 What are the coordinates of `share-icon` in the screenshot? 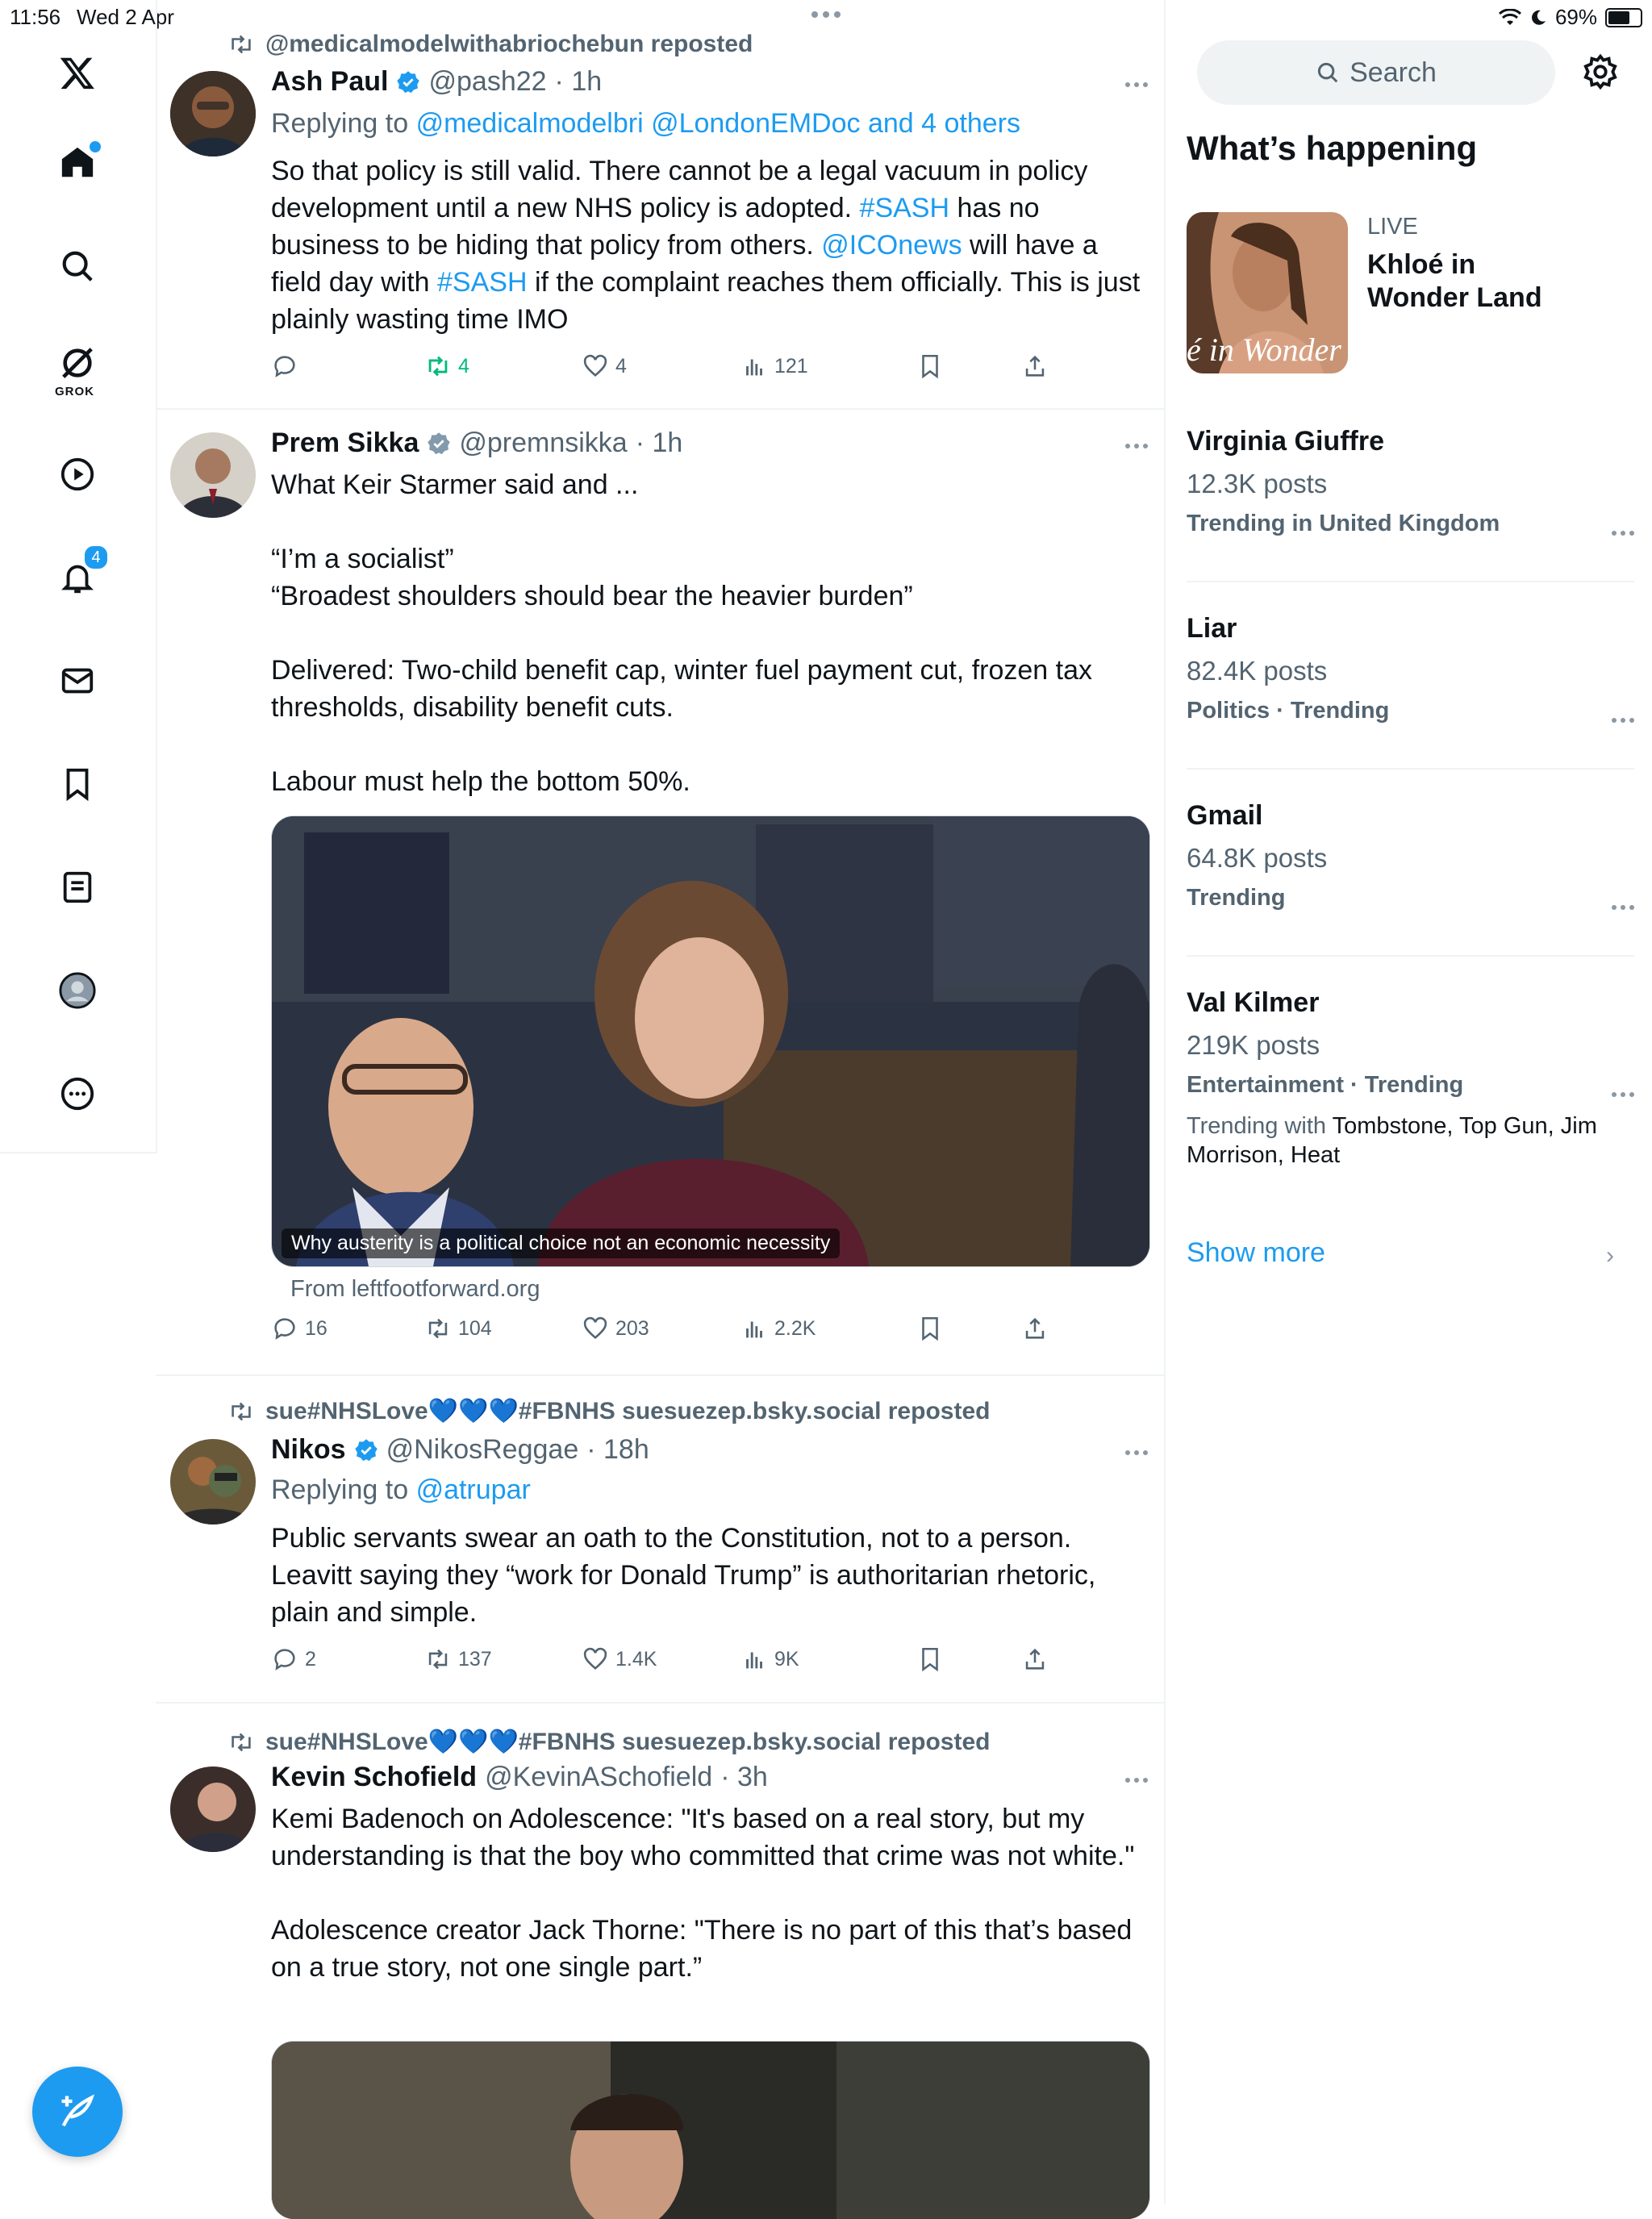 It's located at (1035, 1659).